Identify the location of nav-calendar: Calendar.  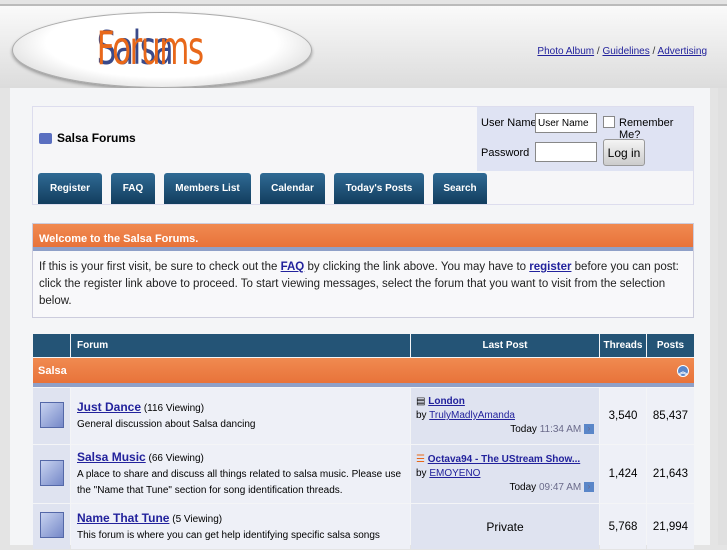
(292, 188).